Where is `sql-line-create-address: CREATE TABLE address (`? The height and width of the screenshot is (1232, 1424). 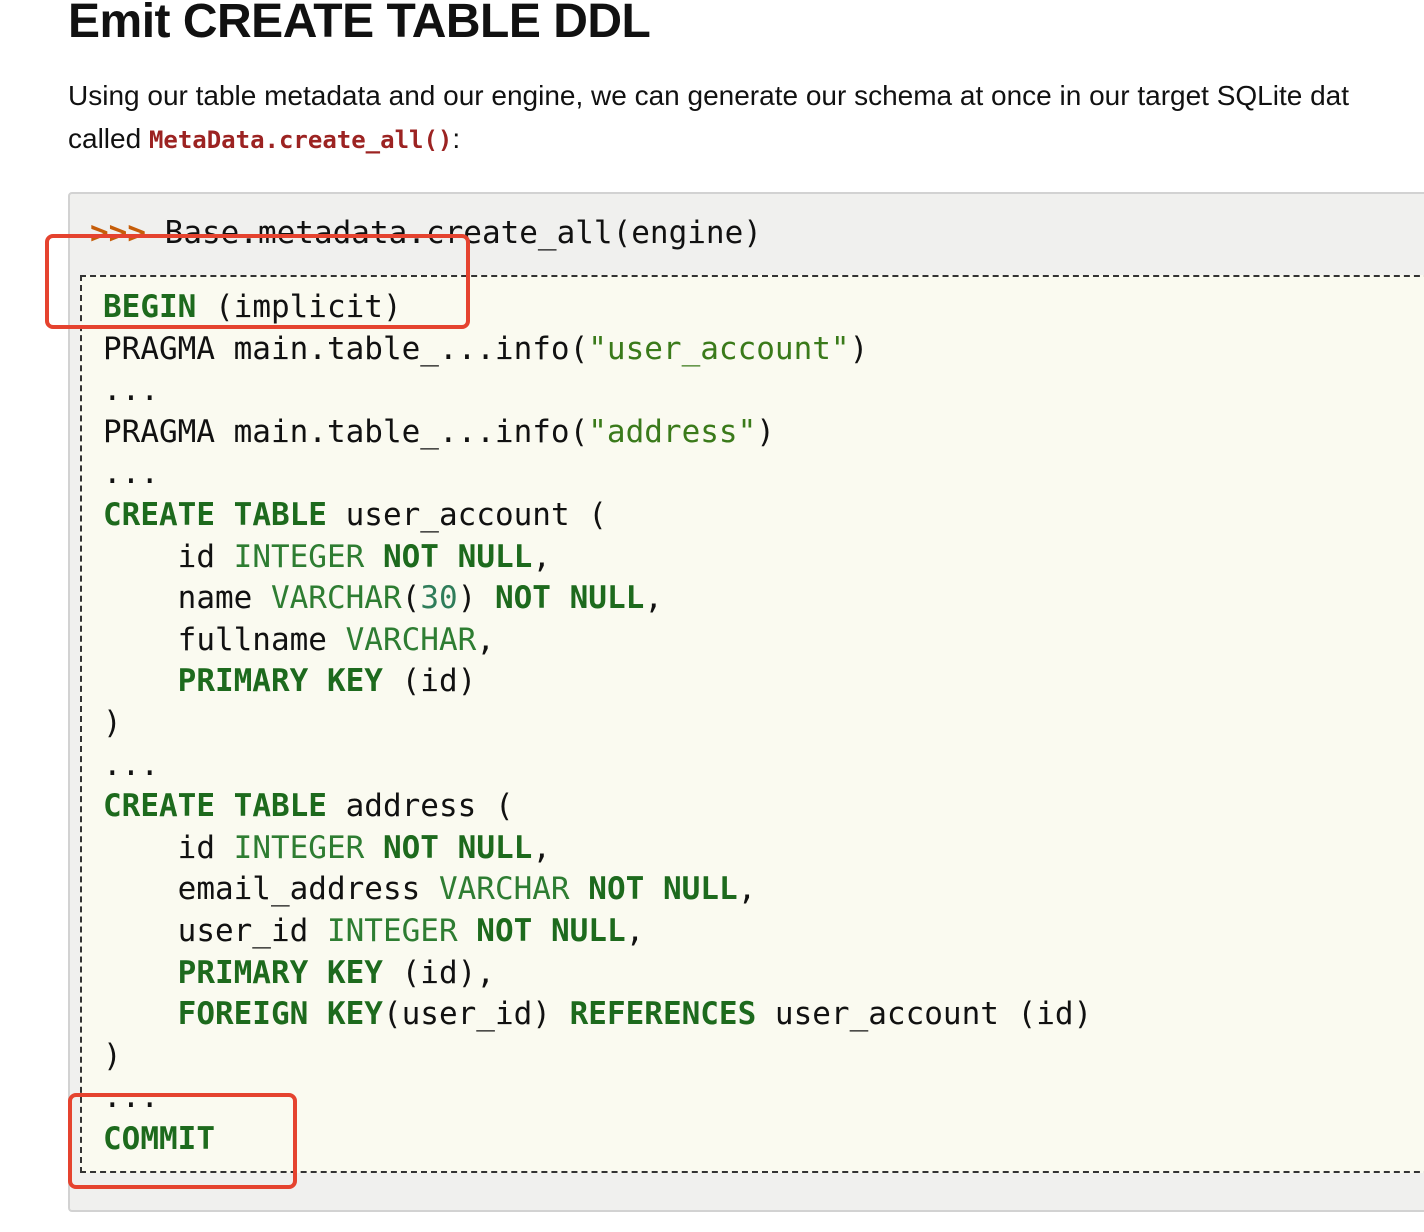 sql-line-create-address: CREATE TABLE address ( is located at coordinates (597, 807).